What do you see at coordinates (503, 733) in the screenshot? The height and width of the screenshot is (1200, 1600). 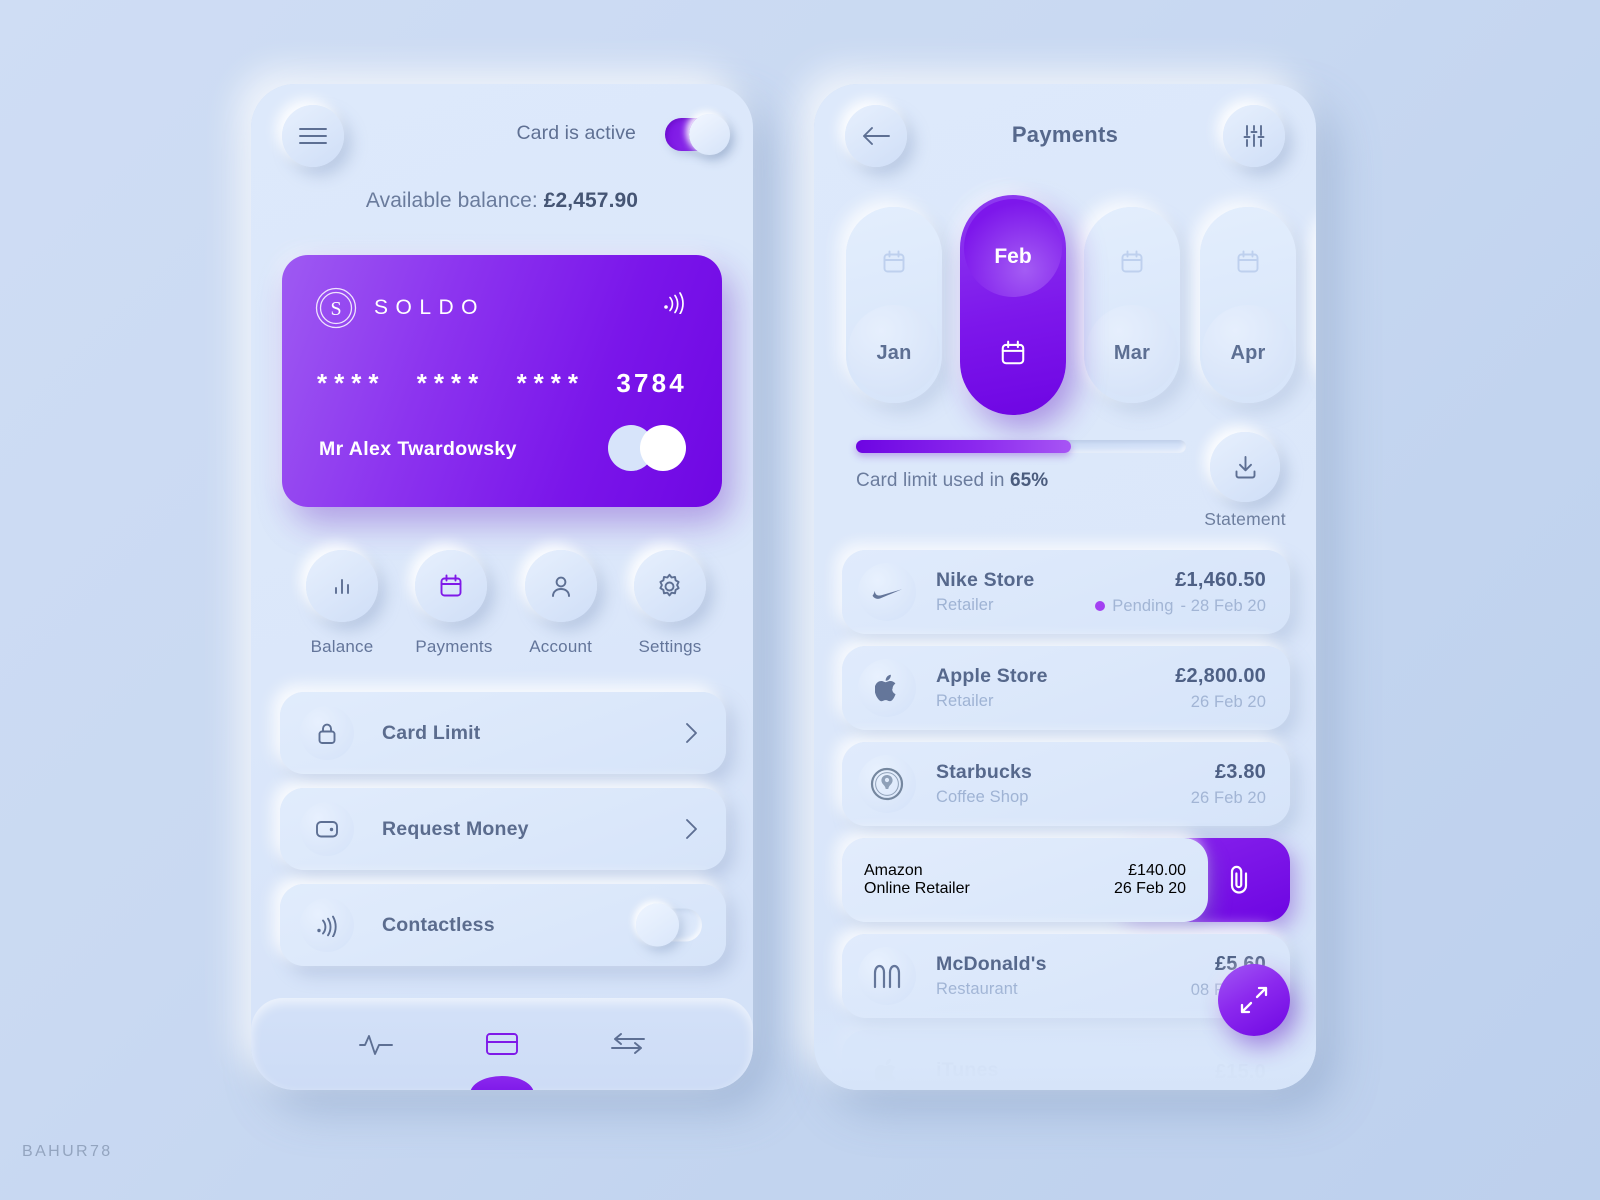 I see `setting-row-card-limit: Card Limit` at bounding box center [503, 733].